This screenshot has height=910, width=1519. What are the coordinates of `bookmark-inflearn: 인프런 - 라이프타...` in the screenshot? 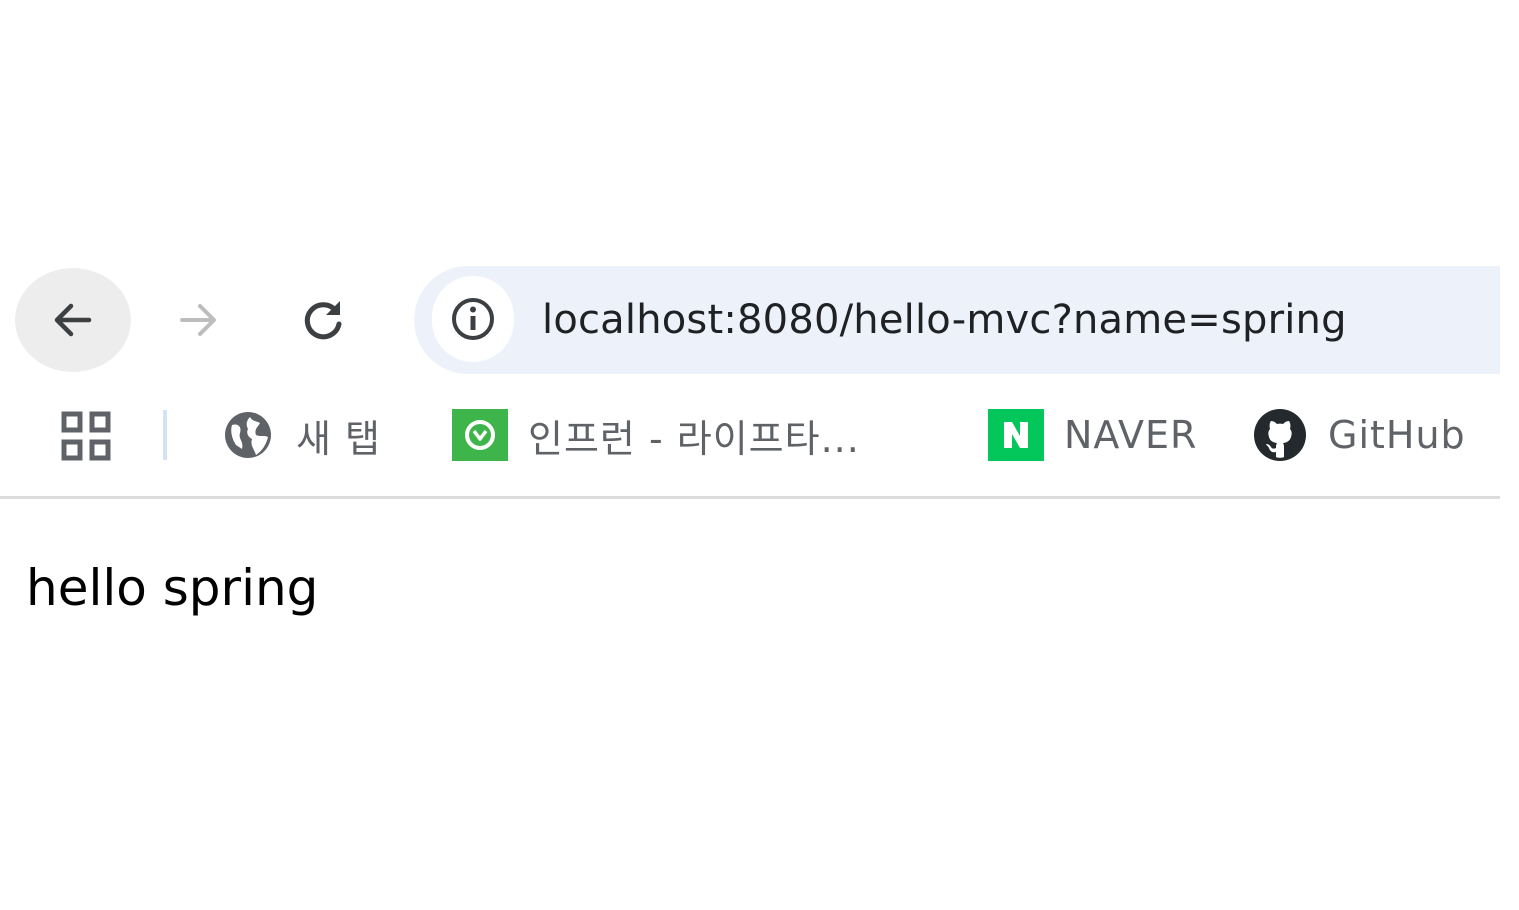 It's located at (656, 435).